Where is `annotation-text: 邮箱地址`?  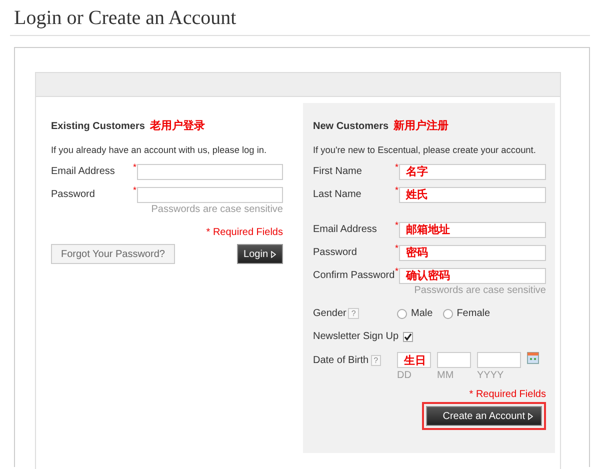
annotation-text: 邮箱地址 is located at coordinates (428, 229).